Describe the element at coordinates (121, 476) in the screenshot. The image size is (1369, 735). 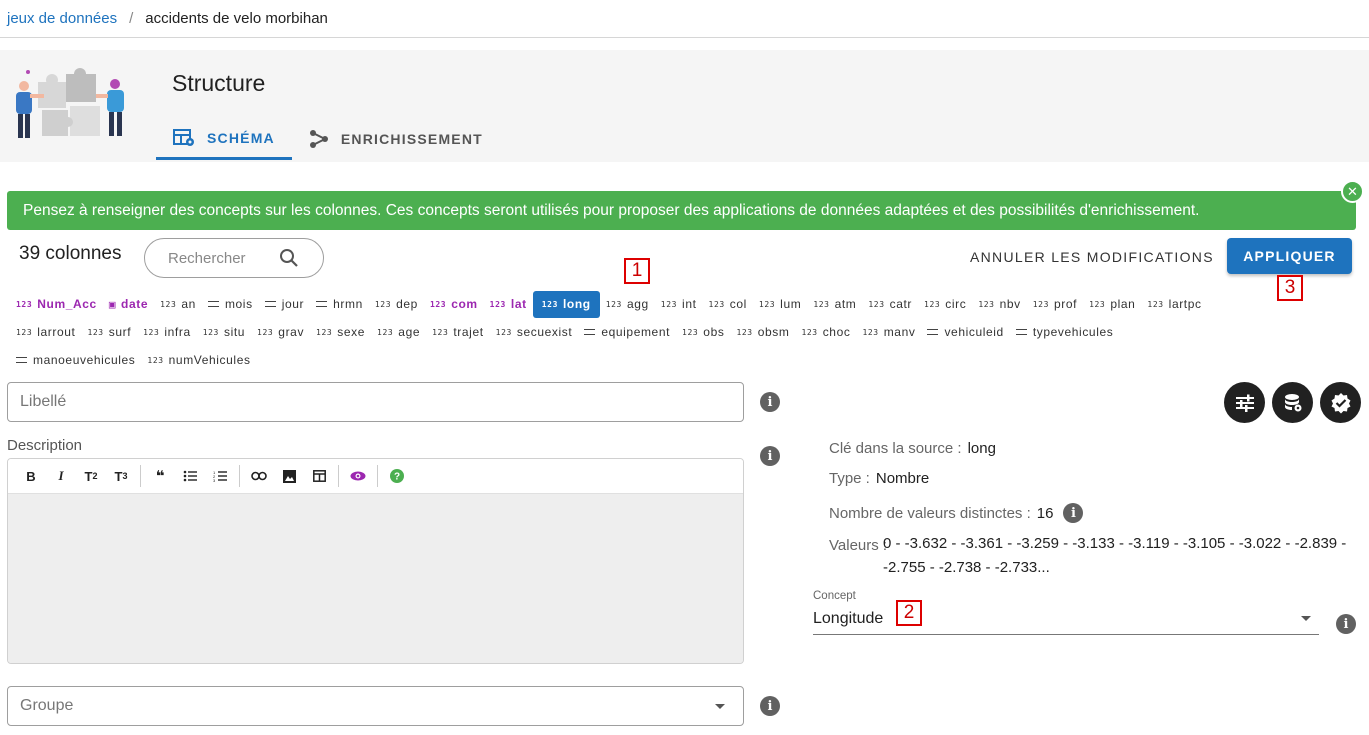
I see `heading-3-icon: T3` at that location.